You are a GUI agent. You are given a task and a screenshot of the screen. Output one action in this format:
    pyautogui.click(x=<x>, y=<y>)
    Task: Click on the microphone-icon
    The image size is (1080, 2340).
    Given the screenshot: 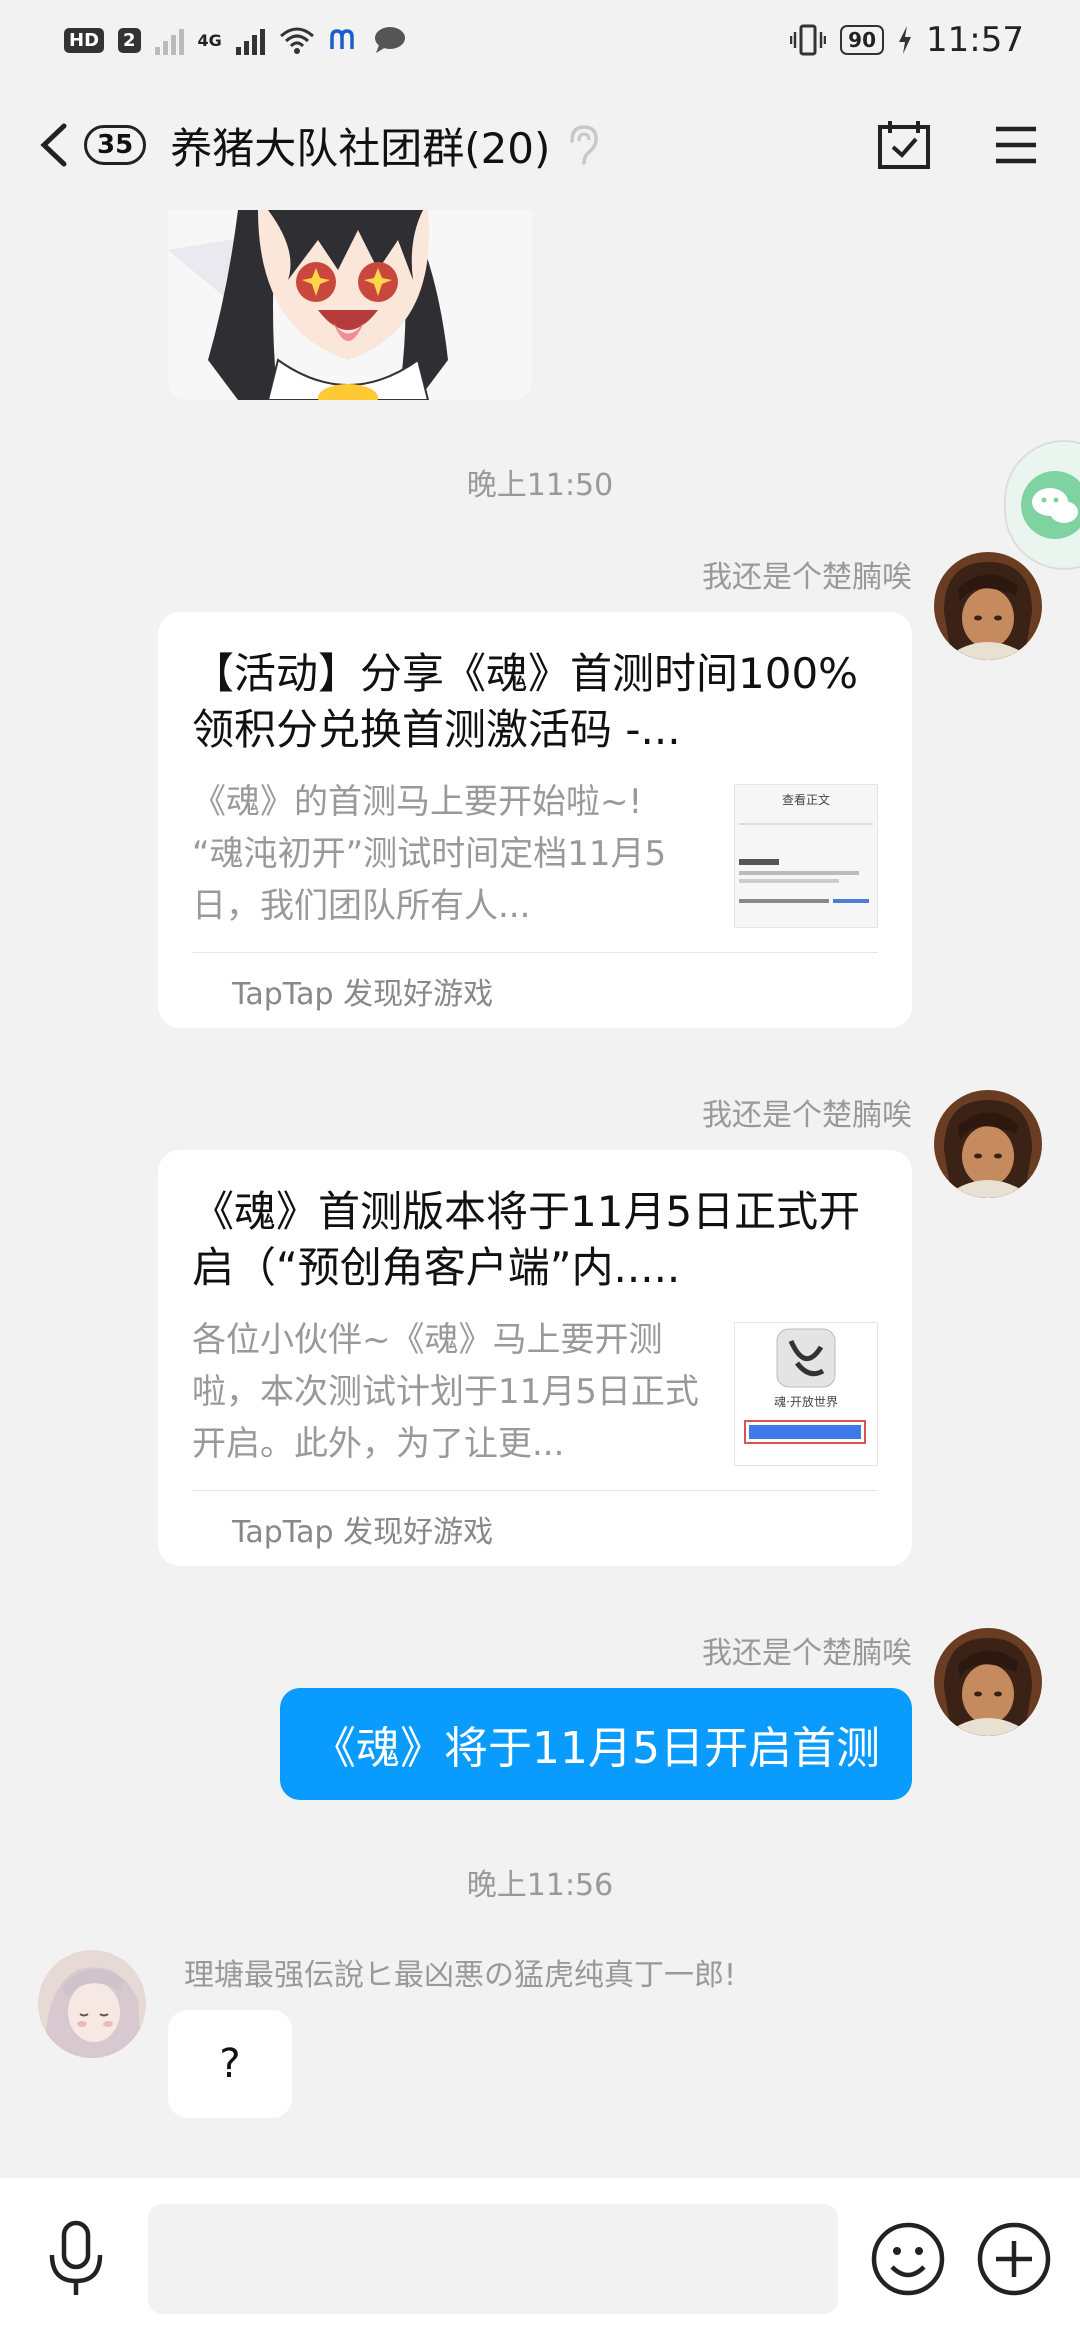 What is the action you would take?
    pyautogui.click(x=76, y=2257)
    